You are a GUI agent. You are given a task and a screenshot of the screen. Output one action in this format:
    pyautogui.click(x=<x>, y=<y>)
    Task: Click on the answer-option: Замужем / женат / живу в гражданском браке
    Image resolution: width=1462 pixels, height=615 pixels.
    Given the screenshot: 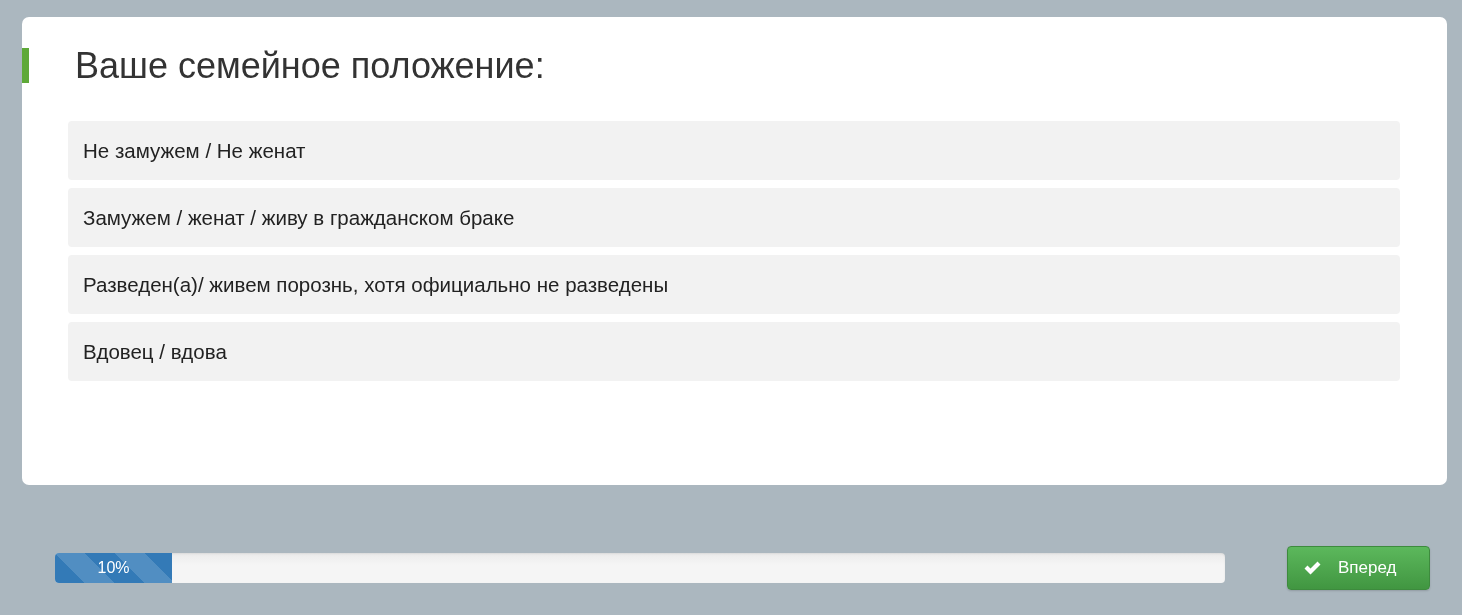 What is the action you would take?
    pyautogui.click(x=734, y=217)
    